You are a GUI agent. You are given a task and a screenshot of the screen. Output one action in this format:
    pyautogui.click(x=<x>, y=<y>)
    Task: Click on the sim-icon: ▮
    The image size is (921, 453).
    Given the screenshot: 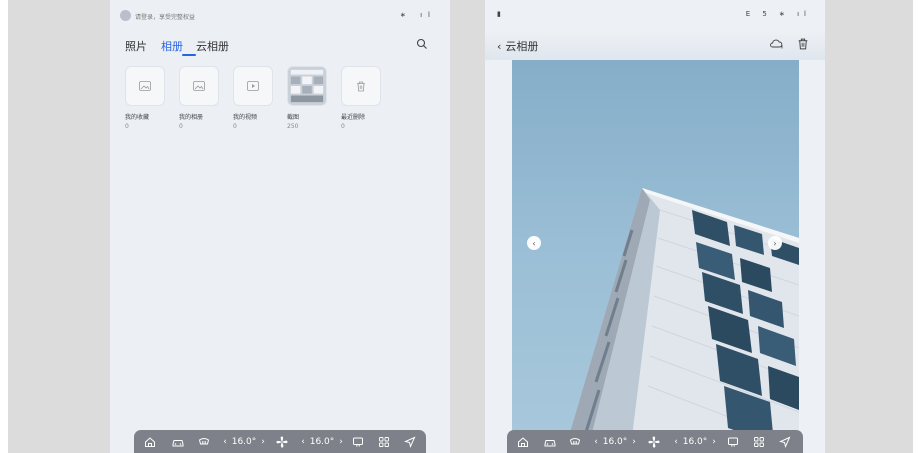 What is the action you would take?
    pyautogui.click(x=499, y=14)
    